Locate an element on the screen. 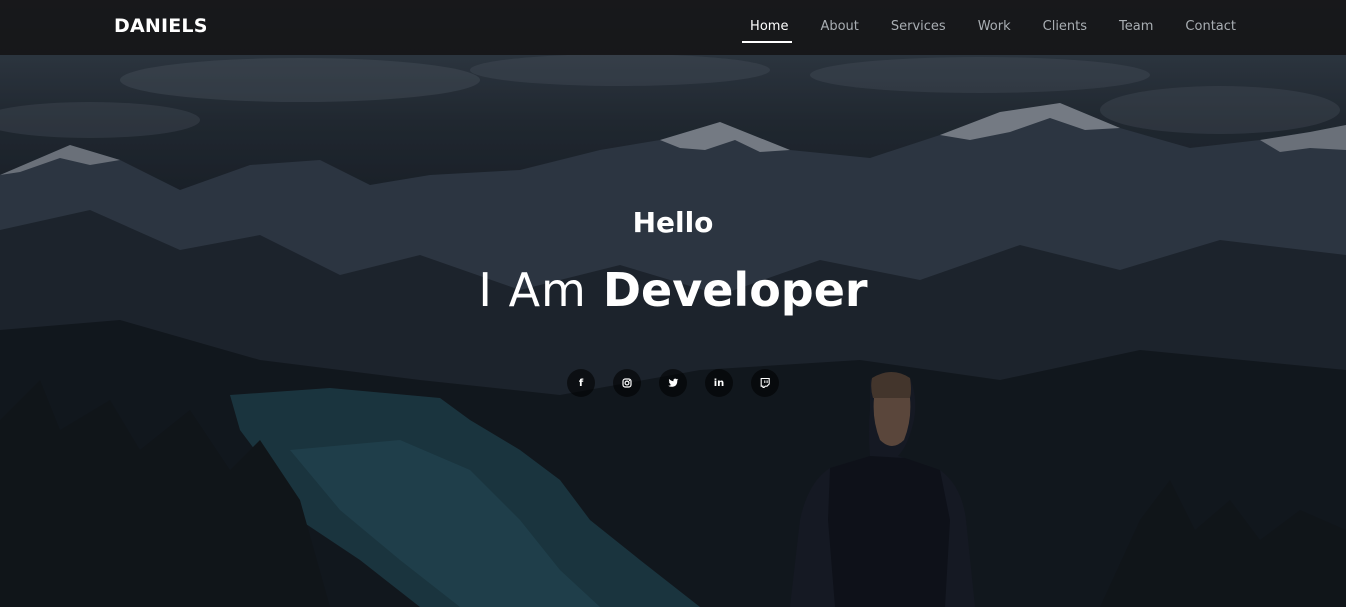 The width and height of the screenshot is (1346, 607). nav-item-label: Work is located at coordinates (994, 26).